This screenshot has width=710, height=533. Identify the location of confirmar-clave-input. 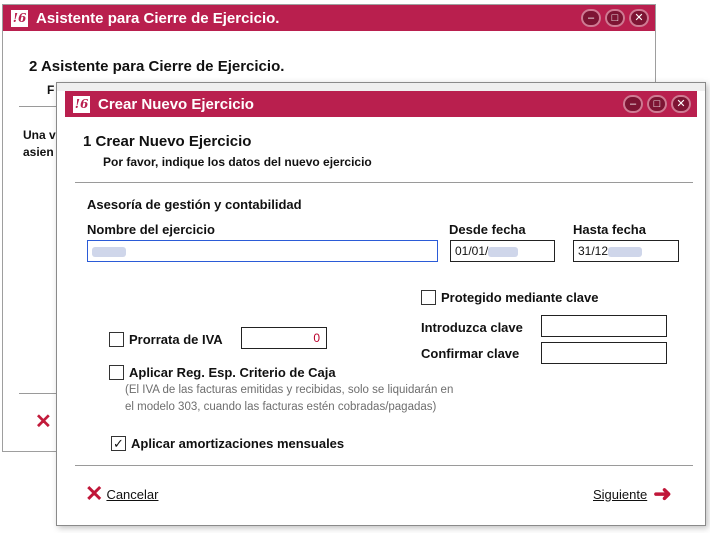
(604, 353).